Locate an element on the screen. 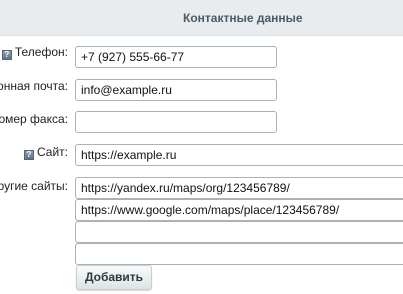 The image size is (403, 294). email-input is located at coordinates (176, 90).